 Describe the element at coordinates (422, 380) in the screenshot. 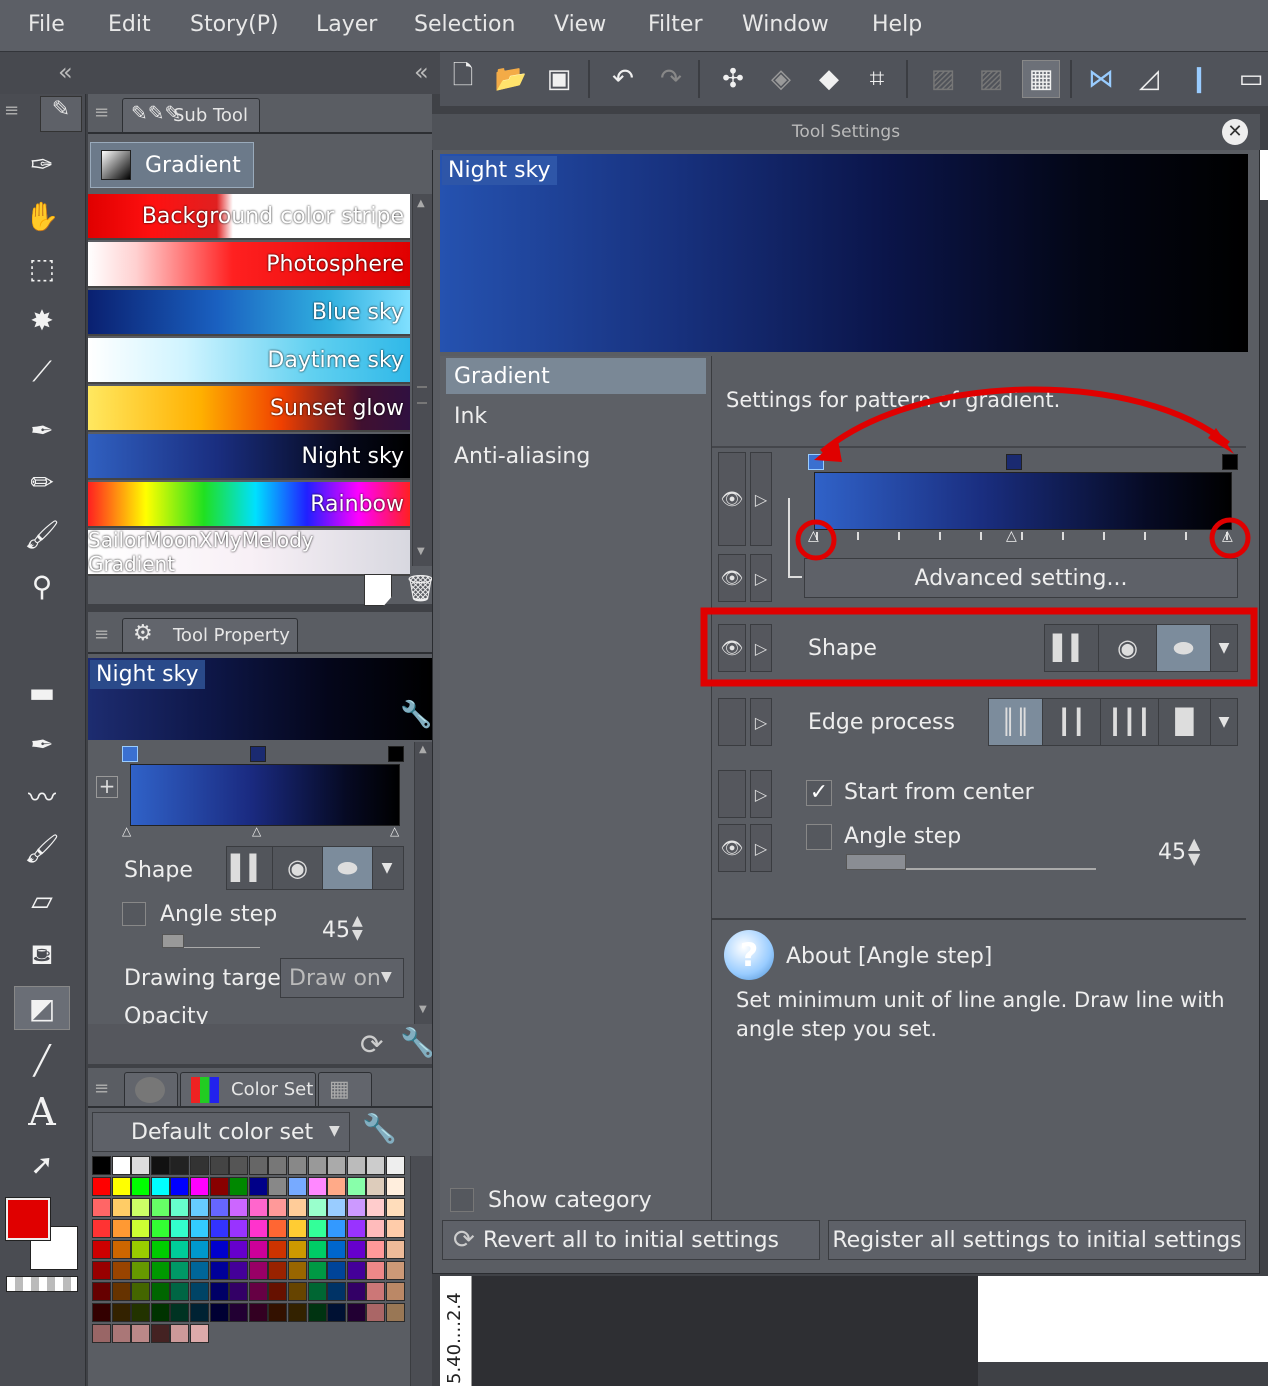

I see `subtool-scrollbar: ▲ ▼` at that location.